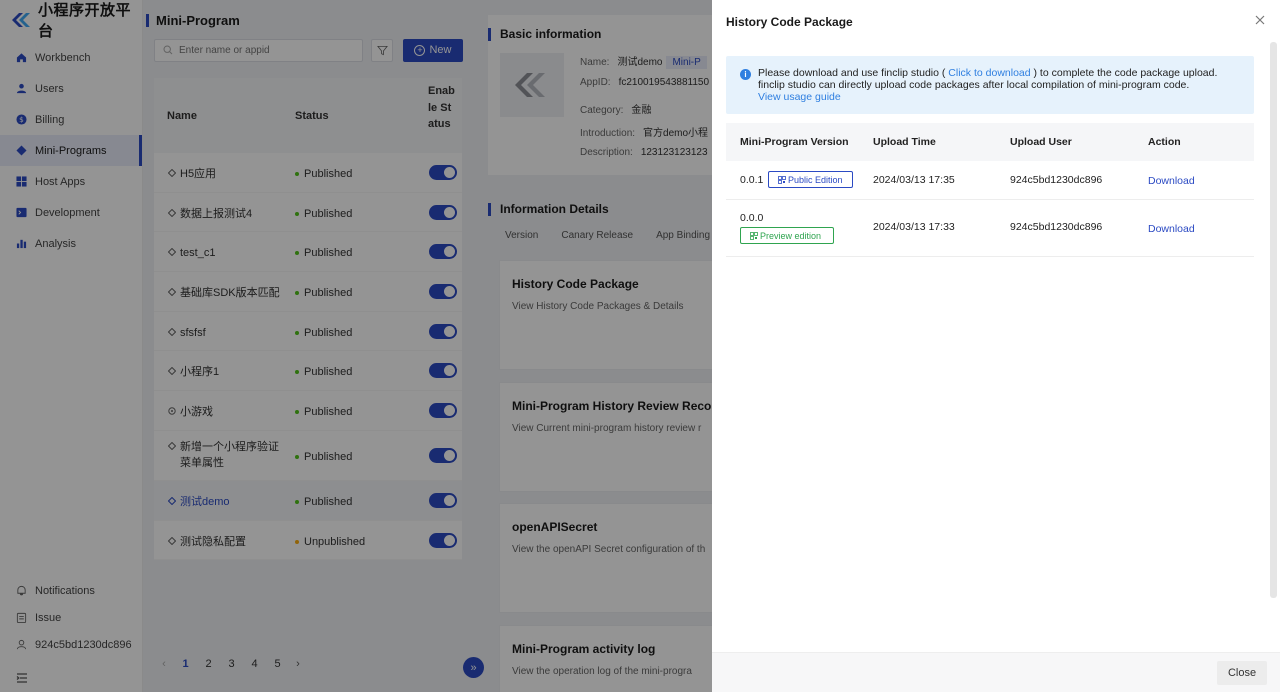  I want to click on public-edition-badge: Public Edition, so click(810, 179).